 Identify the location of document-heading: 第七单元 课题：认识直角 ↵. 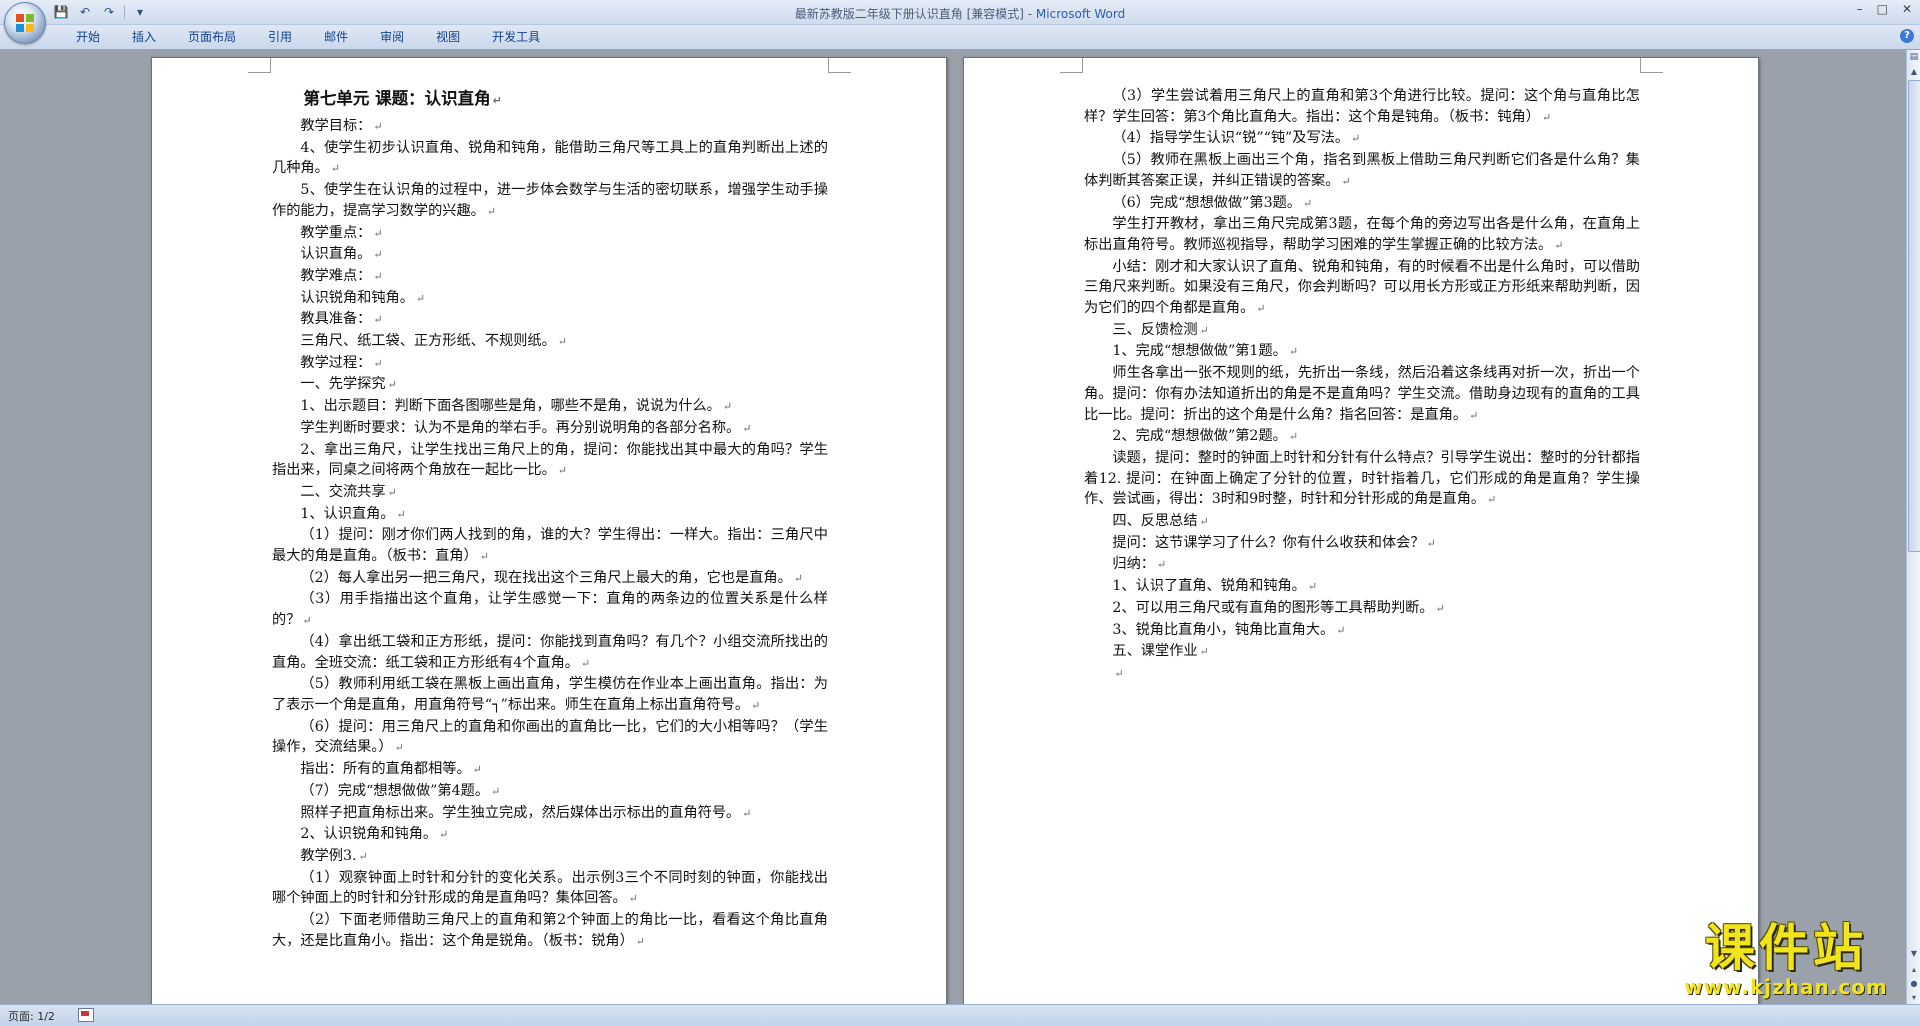
(550, 100).